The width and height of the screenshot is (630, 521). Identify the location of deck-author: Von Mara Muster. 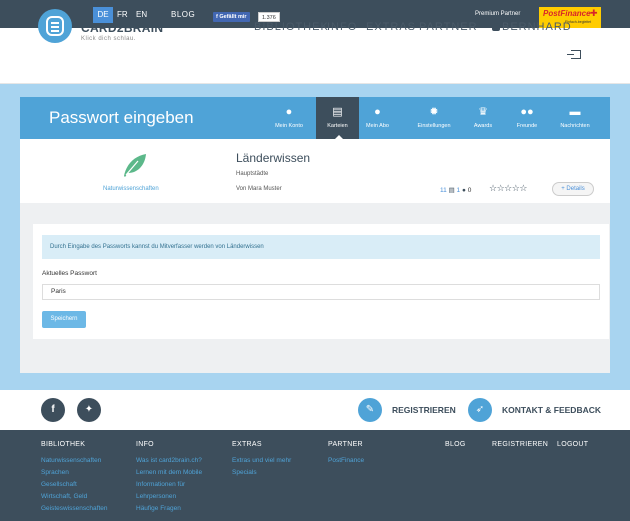
(259, 189).